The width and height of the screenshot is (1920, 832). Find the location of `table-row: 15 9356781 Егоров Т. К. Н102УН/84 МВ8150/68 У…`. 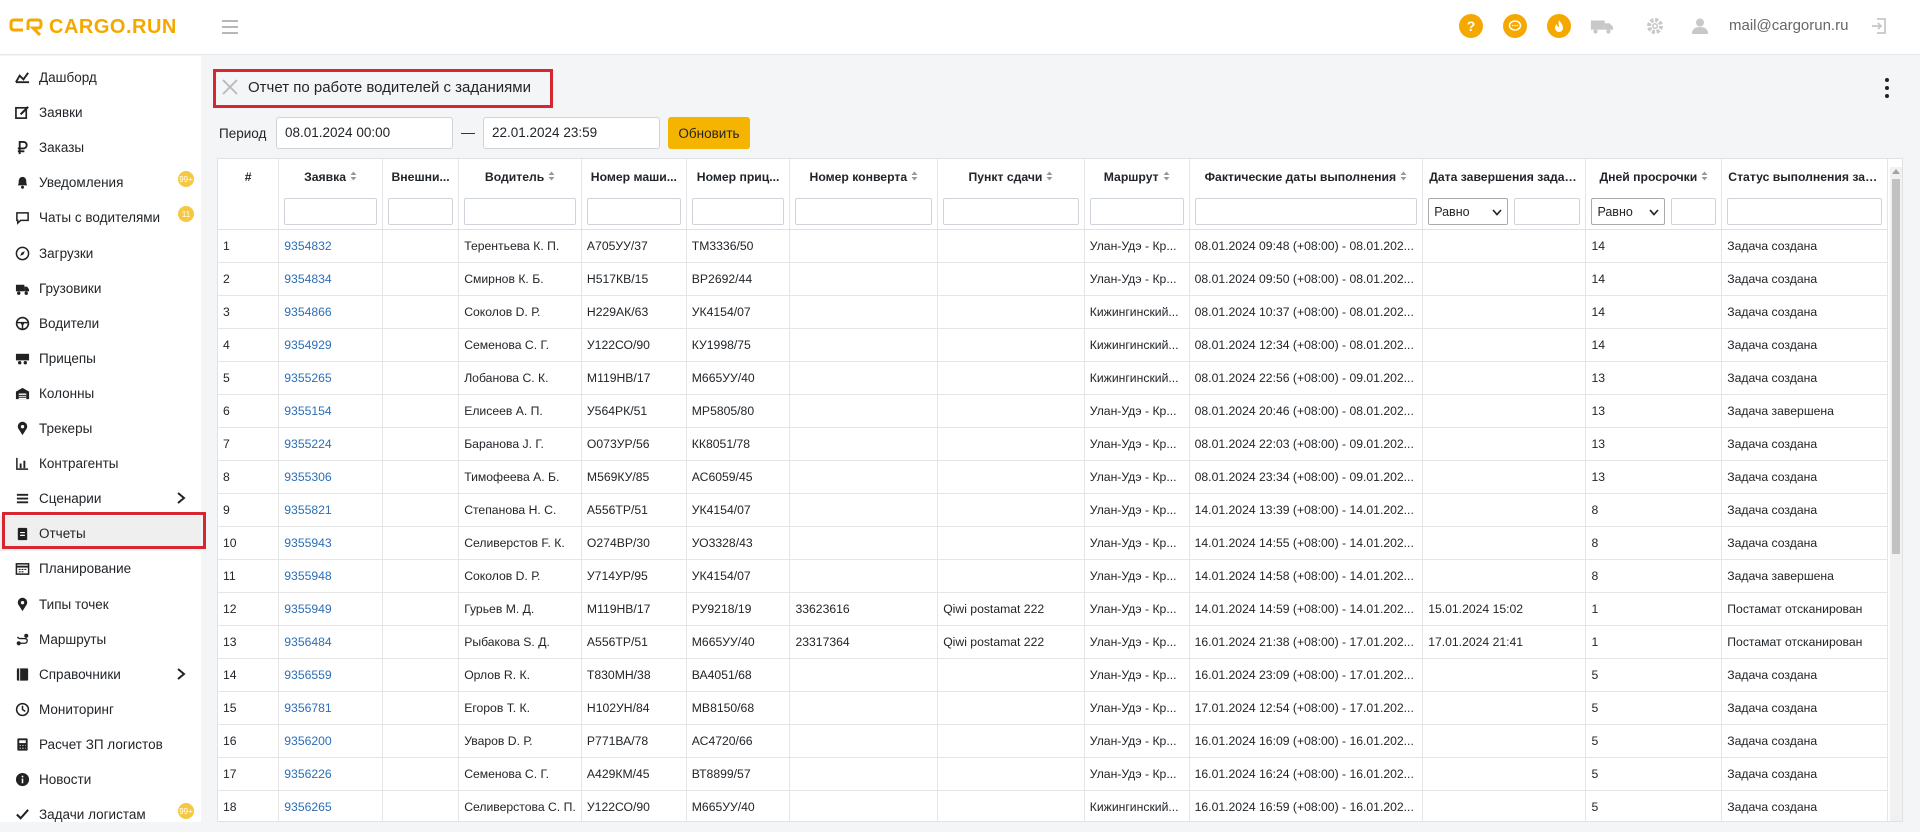

table-row: 15 9356781 Егоров Т. К. Н102УН/84 МВ8150/68 У… is located at coordinates (1053, 708).